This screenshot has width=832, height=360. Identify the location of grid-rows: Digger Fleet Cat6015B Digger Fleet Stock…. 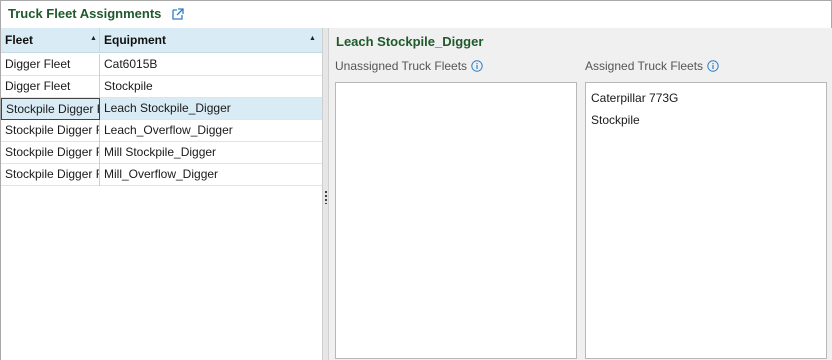
(161, 120).